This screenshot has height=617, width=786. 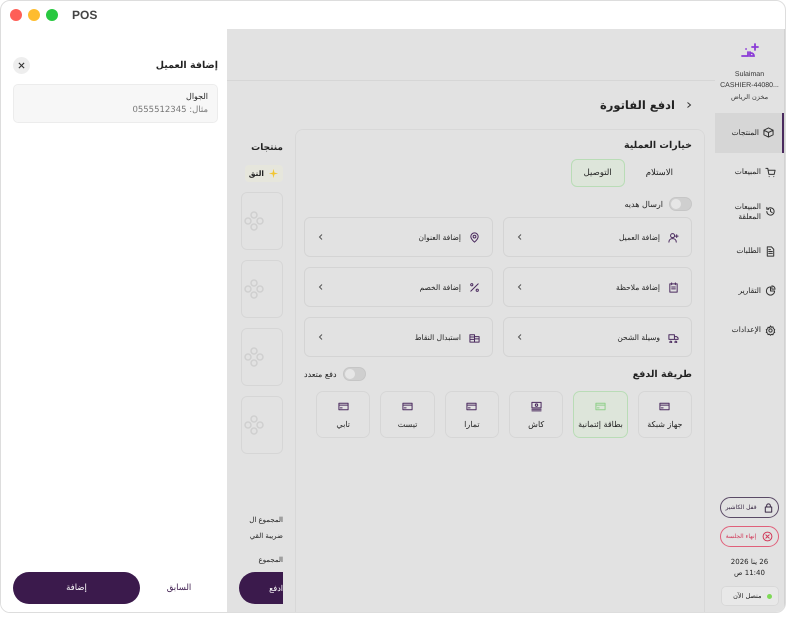 I want to click on truck-icon, so click(x=673, y=337).